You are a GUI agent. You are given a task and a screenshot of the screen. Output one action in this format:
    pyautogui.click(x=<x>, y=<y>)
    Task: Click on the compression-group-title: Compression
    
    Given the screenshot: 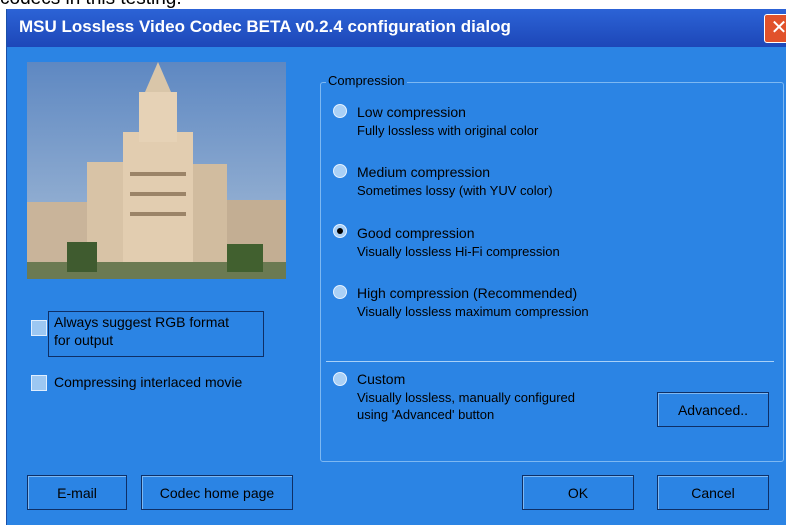 What is the action you would take?
    pyautogui.click(x=366, y=80)
    